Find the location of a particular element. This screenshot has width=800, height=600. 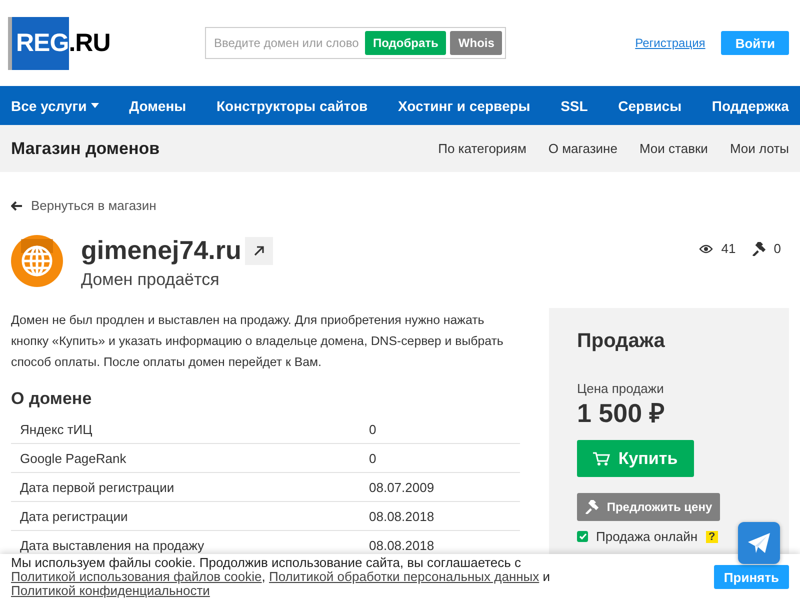

caret-icon is located at coordinates (94, 105).